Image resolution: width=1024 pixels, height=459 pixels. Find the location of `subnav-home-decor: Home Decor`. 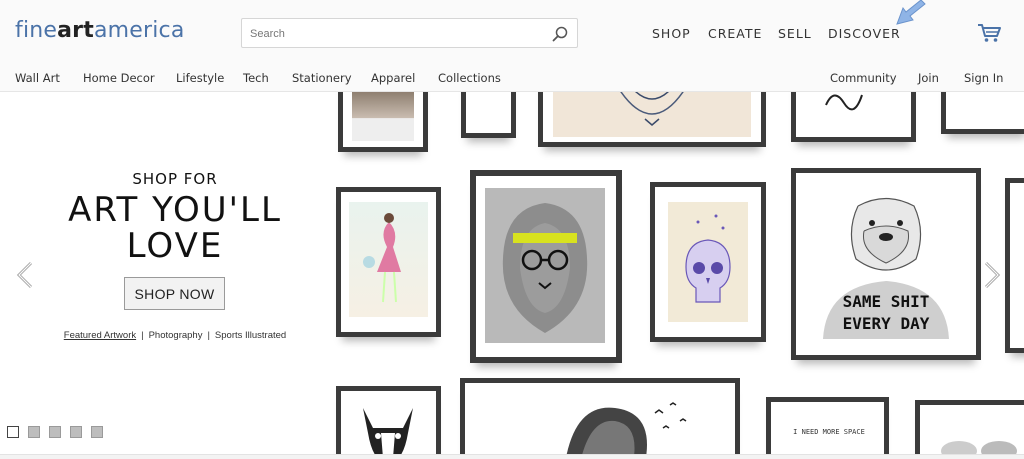

subnav-home-decor: Home Decor is located at coordinates (119, 78).